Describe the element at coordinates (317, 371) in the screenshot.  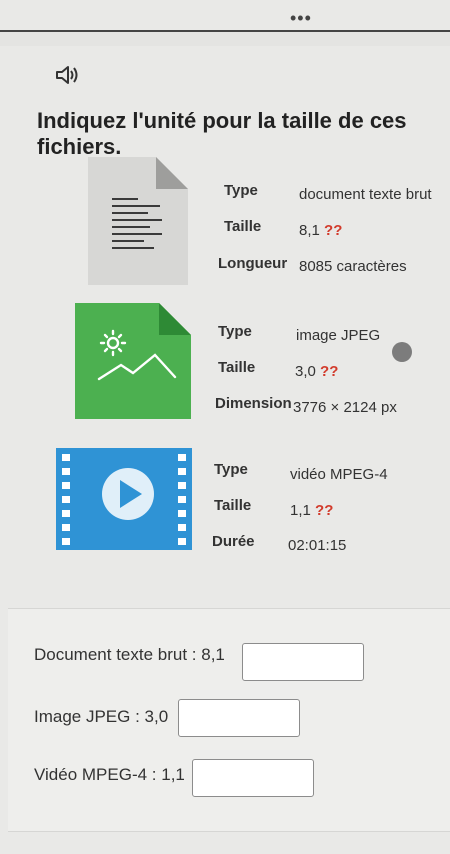
I see `file2-size-value: 3,0 ??` at that location.